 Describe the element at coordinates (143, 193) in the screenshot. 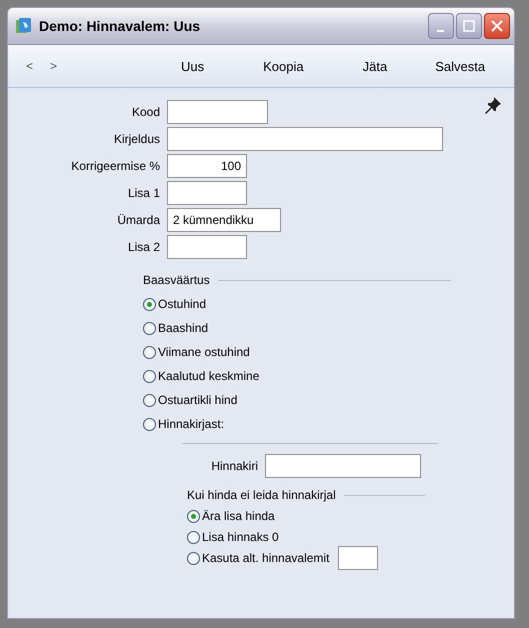

I see `field-label: Lisa 1` at that location.